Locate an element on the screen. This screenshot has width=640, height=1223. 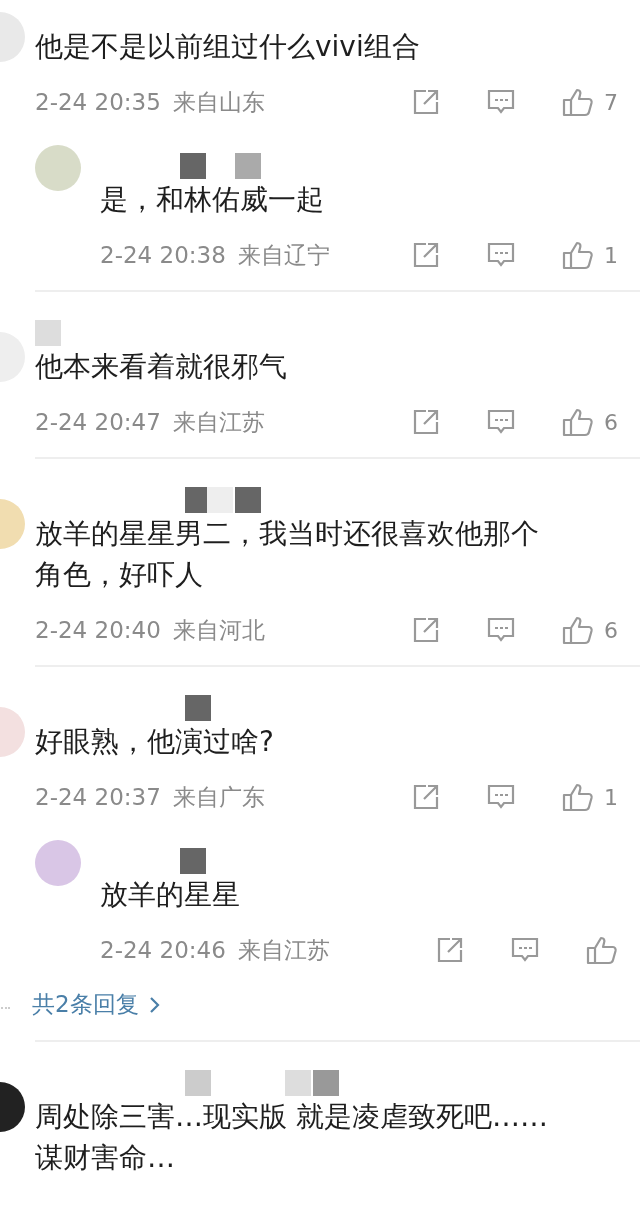
chevron-right-icon is located at coordinates (154, 1004).